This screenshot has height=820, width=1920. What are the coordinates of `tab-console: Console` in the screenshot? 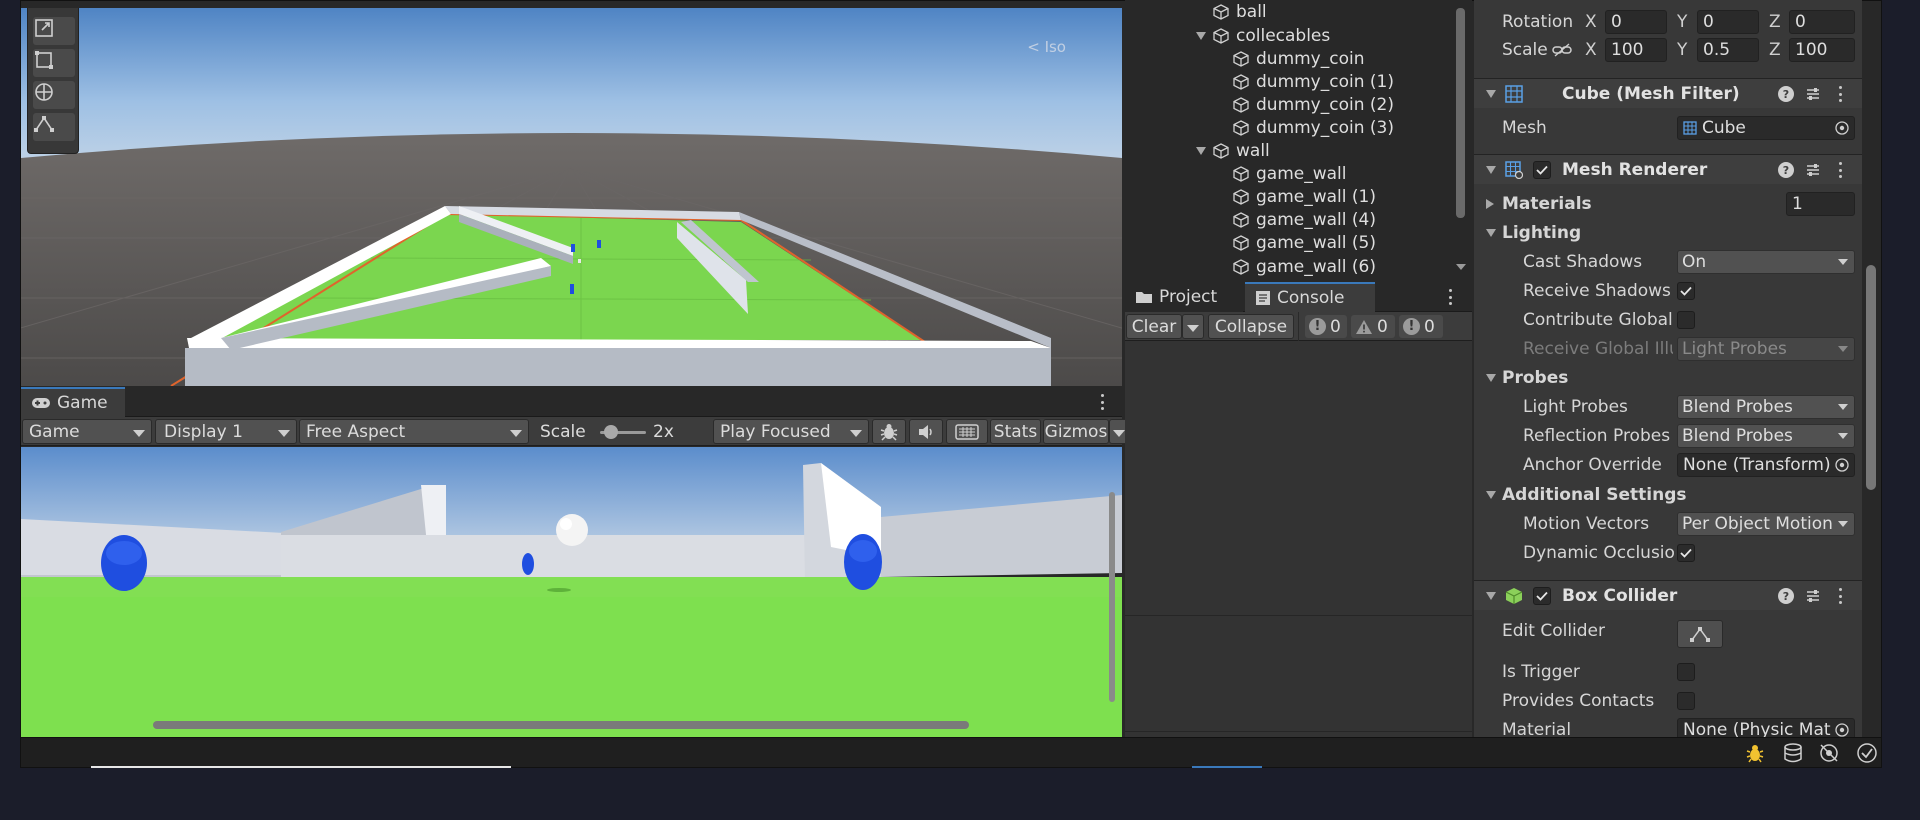 It's located at (1310, 297).